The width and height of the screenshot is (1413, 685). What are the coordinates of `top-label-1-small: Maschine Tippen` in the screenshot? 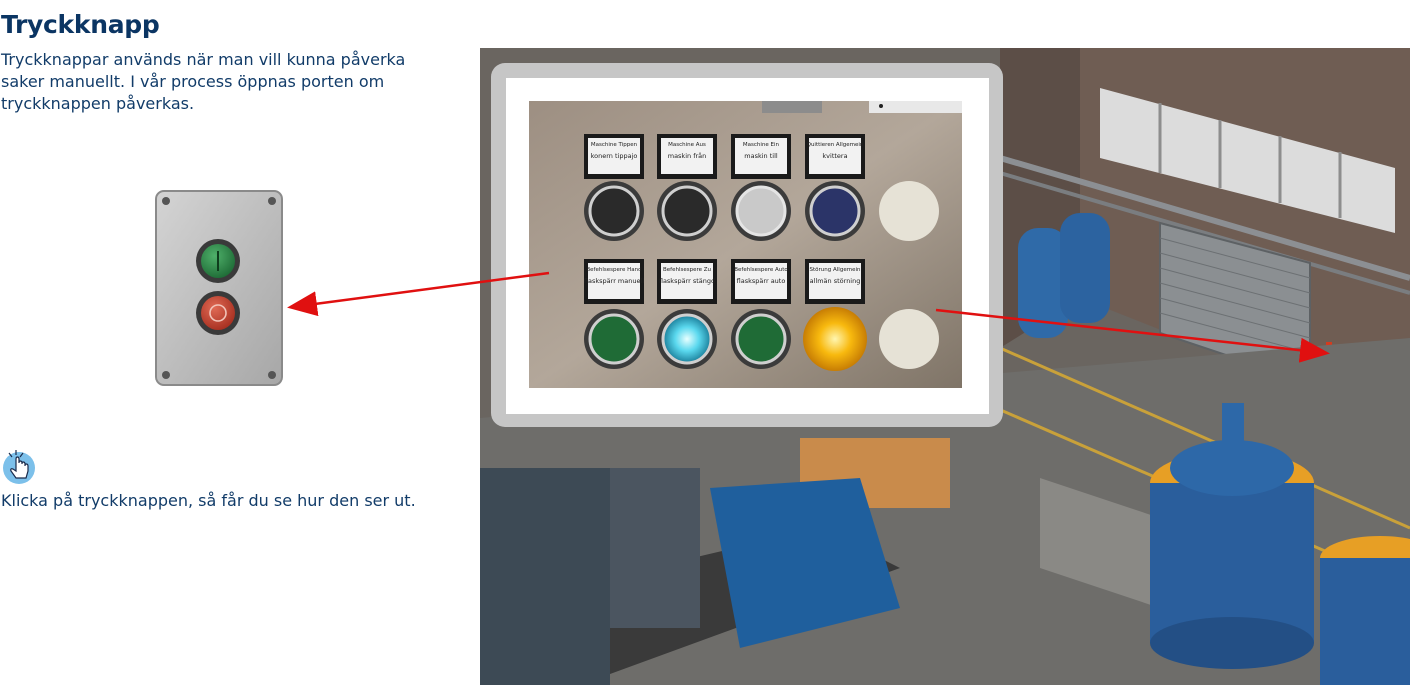 It's located at (614, 145).